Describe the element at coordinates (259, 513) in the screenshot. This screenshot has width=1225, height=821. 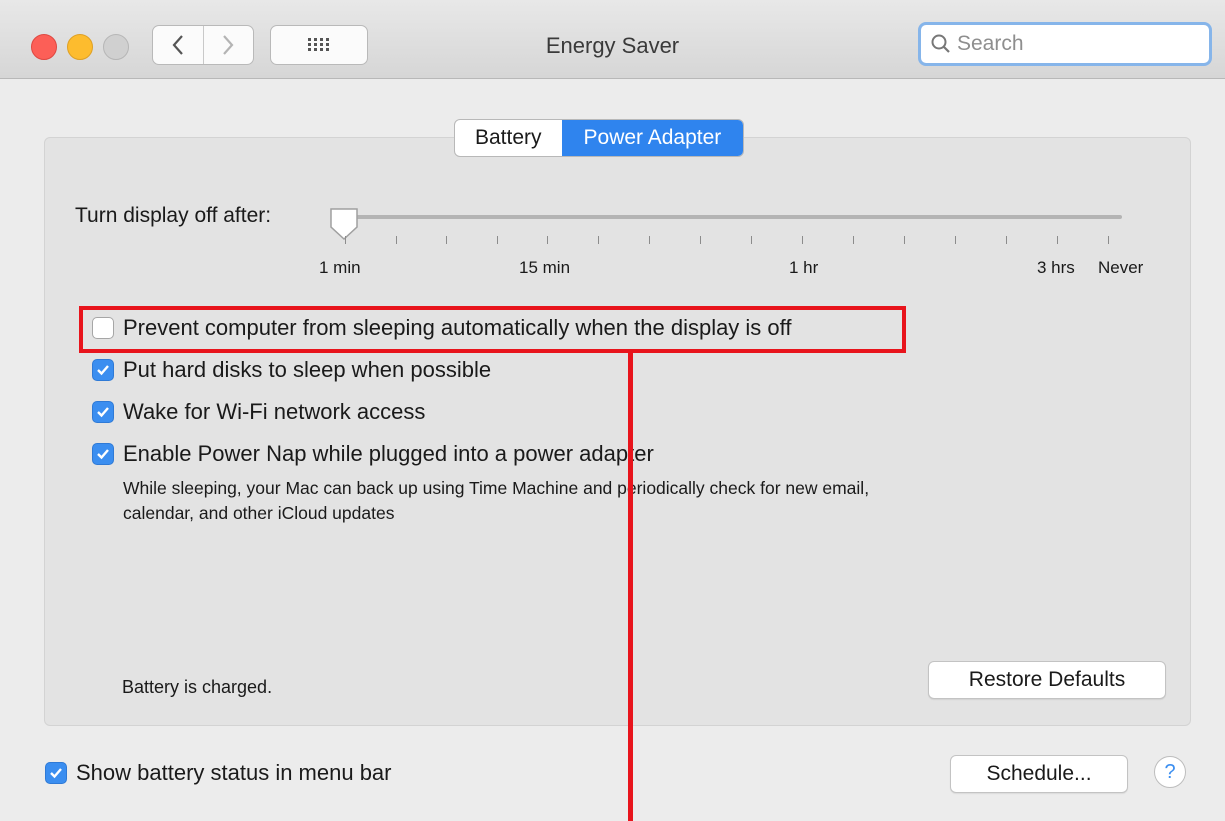
I see `power-nap-description-line: calendar, and other iCloud updates` at that location.